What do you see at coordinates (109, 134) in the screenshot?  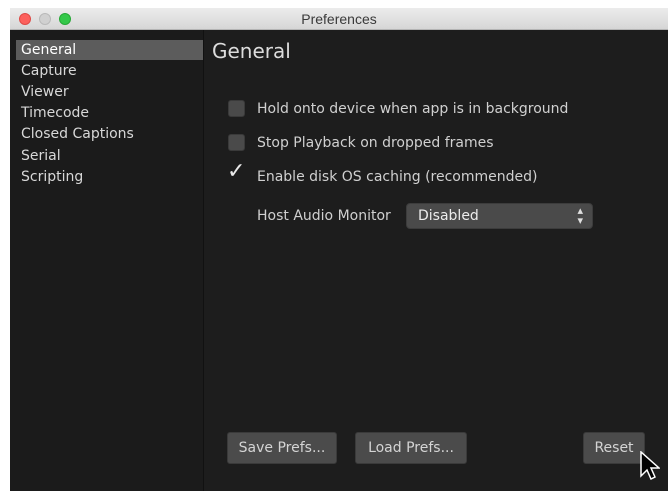 I see `sidebar-item-closed-captions: Closed Captions` at bounding box center [109, 134].